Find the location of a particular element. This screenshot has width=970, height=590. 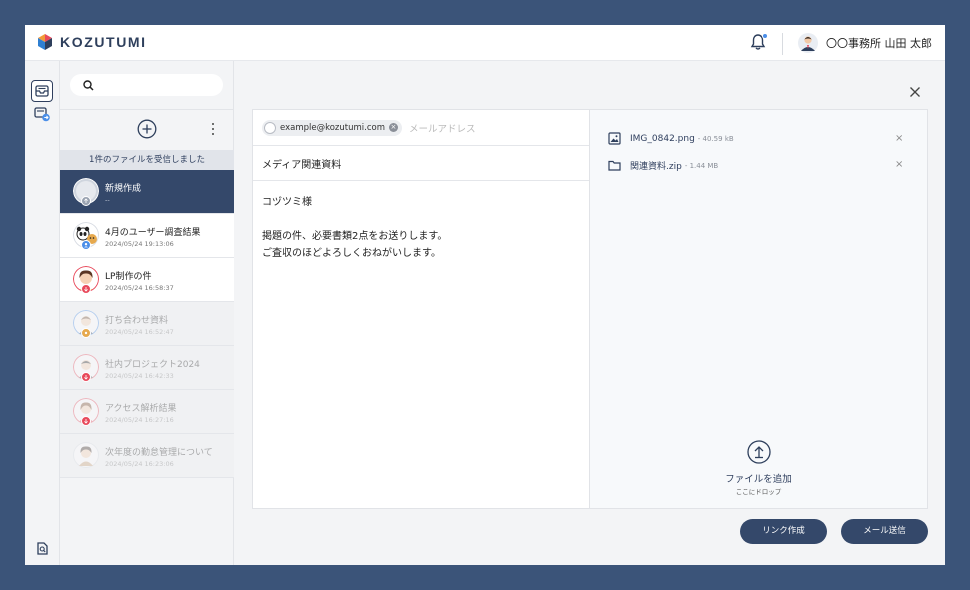

body-line-gap is located at coordinates (421, 219).